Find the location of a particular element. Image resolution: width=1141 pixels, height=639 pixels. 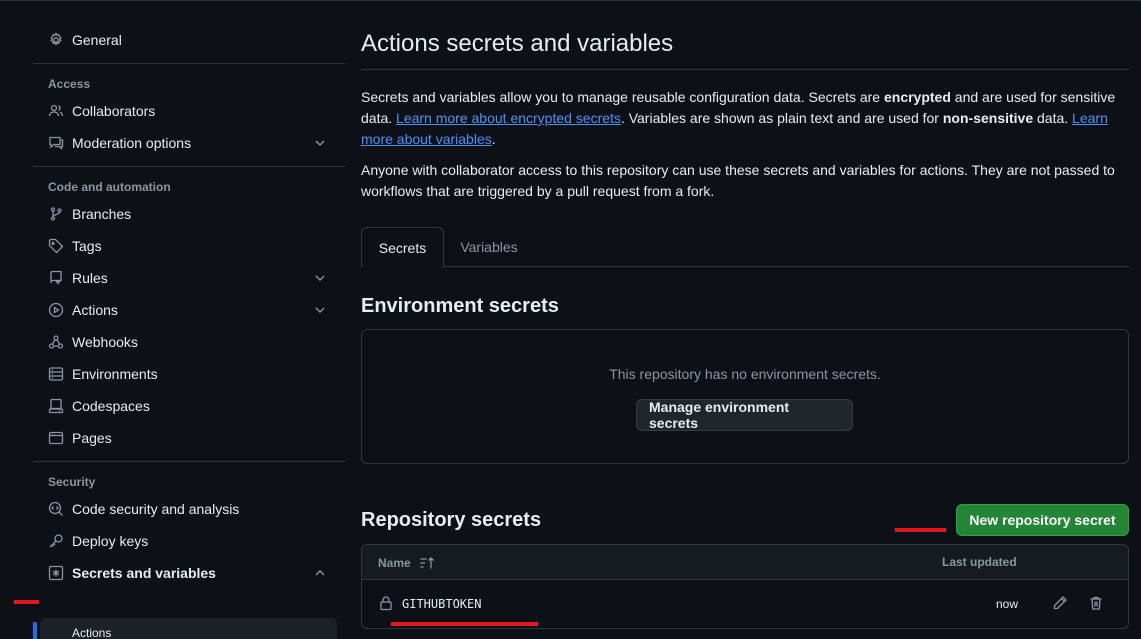

sidebar-item-moderation: Moderation options is located at coordinates (189, 143).